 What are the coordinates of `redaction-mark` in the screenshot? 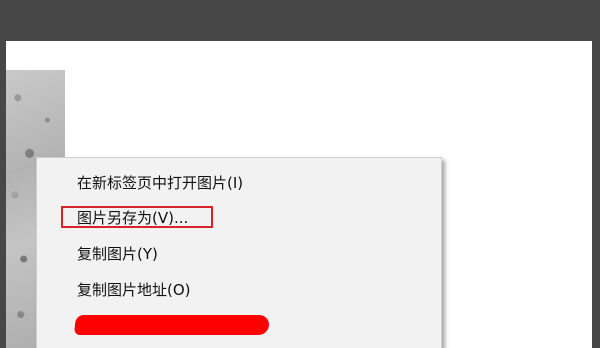 It's located at (172, 325).